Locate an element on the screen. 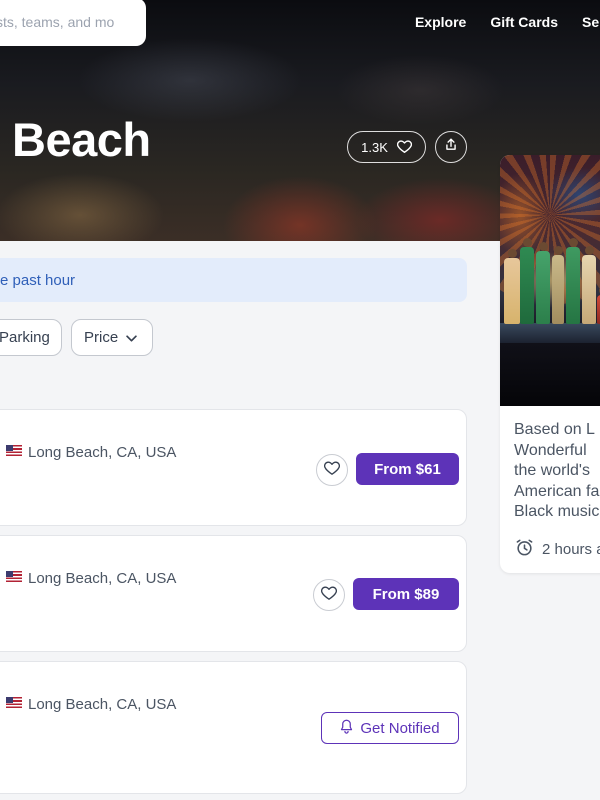 Image resolution: width=600 pixels, height=800 pixels. like-count: 1.3K is located at coordinates (374, 147).